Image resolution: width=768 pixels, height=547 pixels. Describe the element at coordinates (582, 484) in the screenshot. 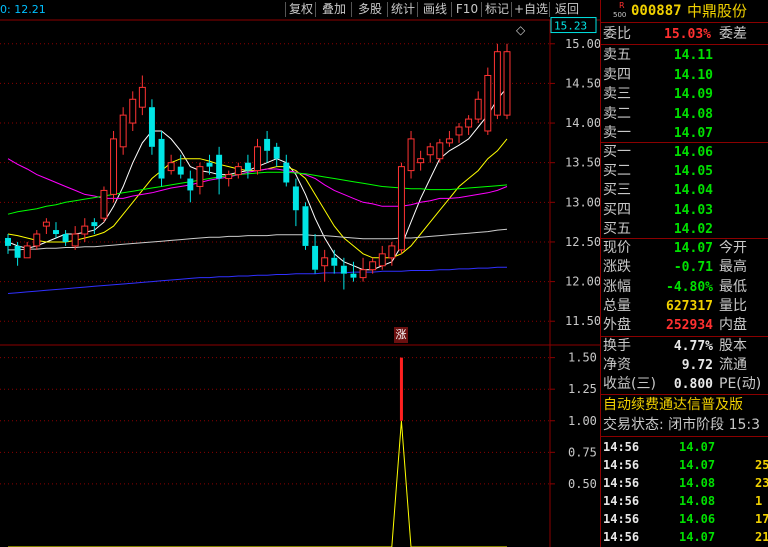

I see `indicator-y-tick-label: 0.50` at that location.